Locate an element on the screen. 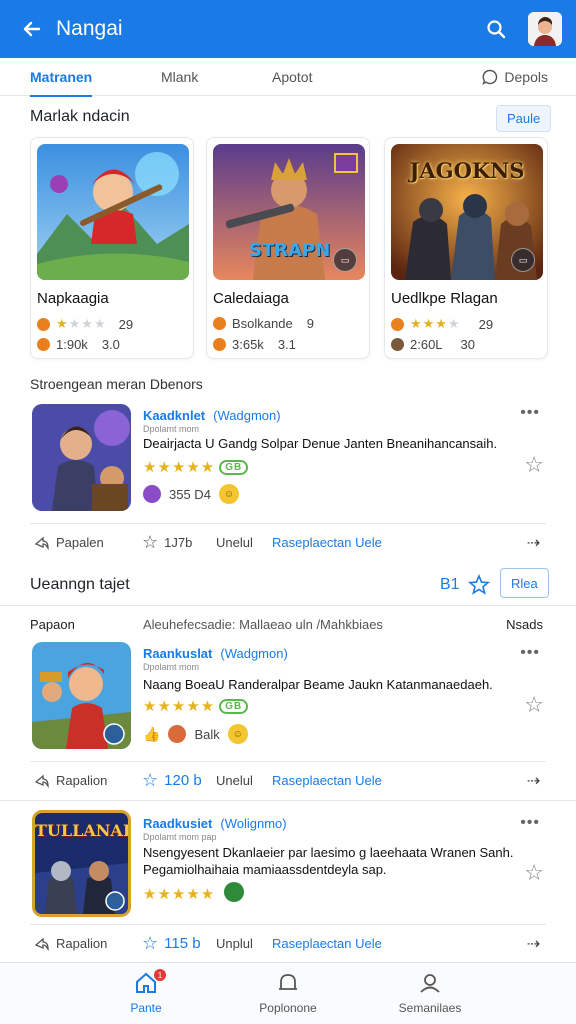  featured-card-name: Caledaiaga is located at coordinates (251, 298).